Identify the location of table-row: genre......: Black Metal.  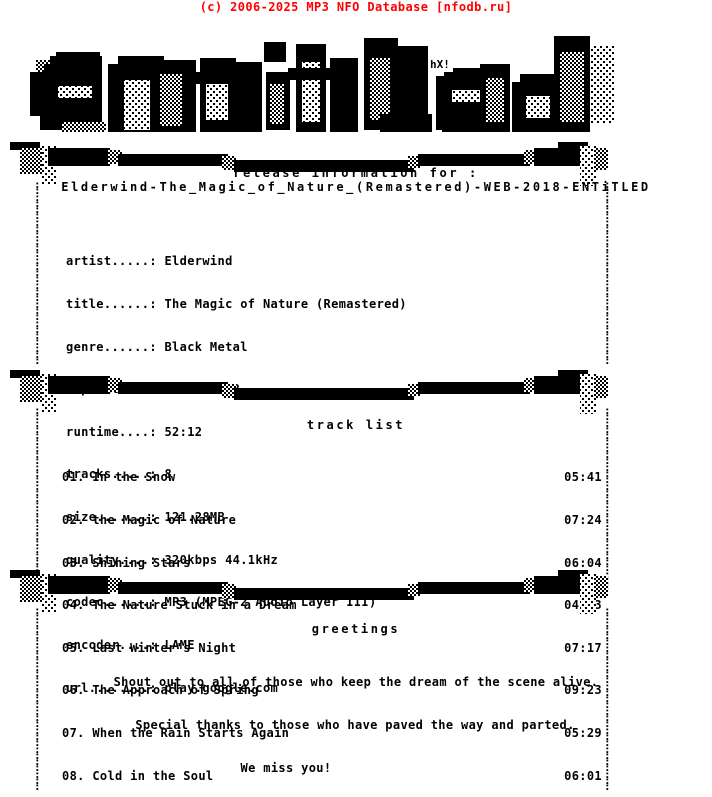
(236, 347).